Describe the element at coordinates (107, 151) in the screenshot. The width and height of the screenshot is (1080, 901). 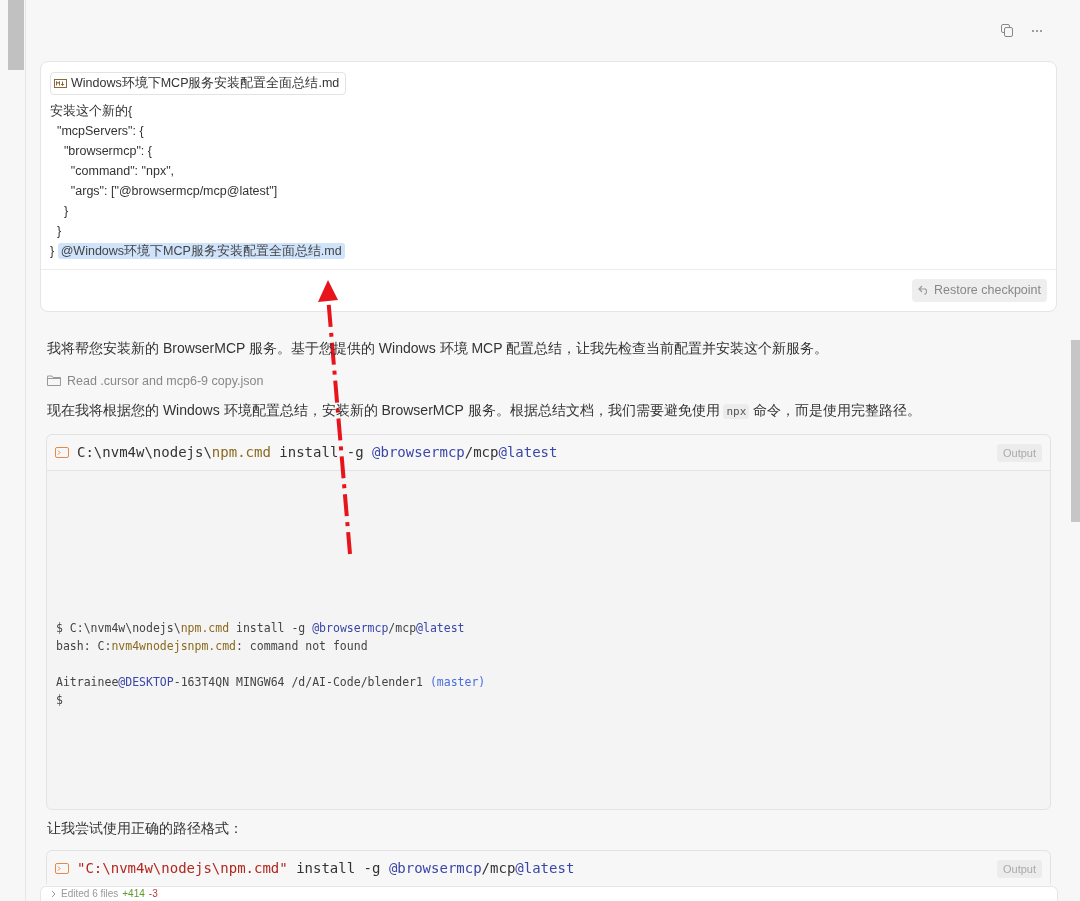
I see `message-line: "browsermcp": {` at that location.